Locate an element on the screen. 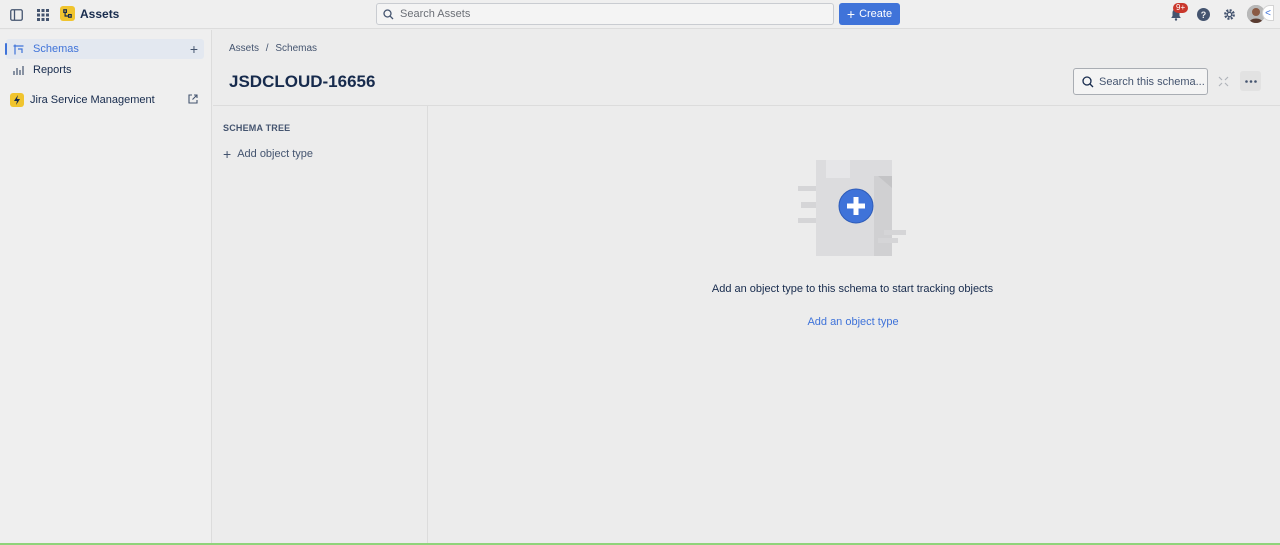 The height and width of the screenshot is (545, 1280). top-navigation: Assets Search Assets + Create 9+ ? < is located at coordinates (640, 14).